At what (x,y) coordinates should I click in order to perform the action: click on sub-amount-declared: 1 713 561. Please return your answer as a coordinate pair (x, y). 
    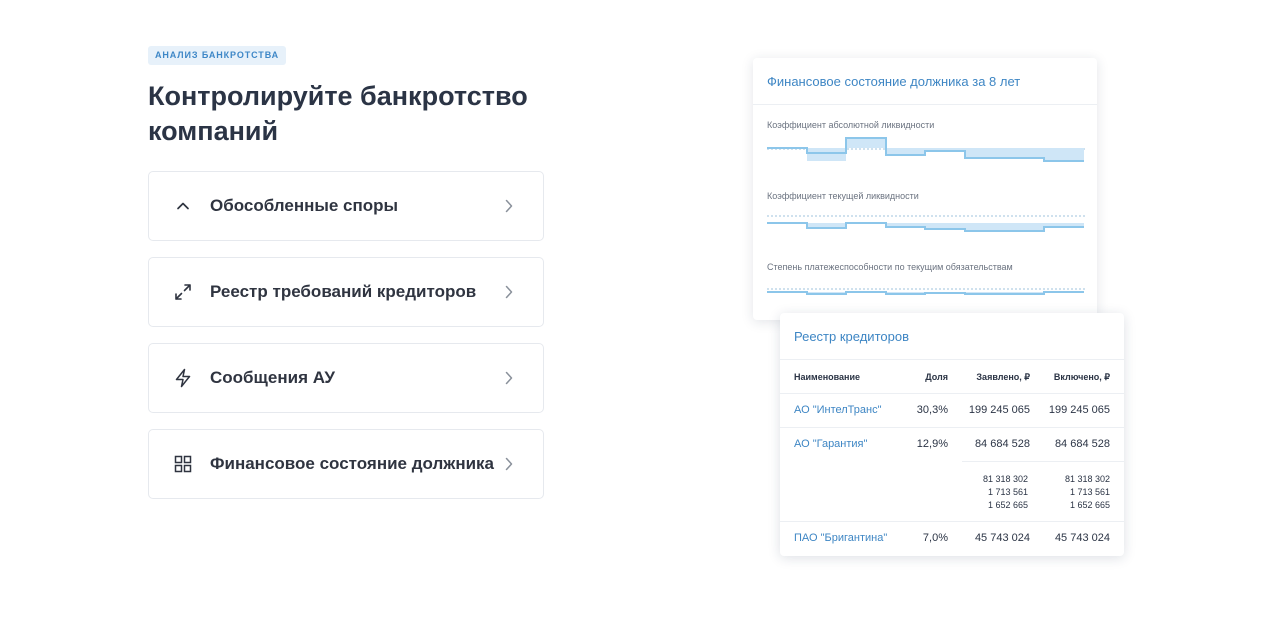
    Looking at the image, I should click on (1007, 492).